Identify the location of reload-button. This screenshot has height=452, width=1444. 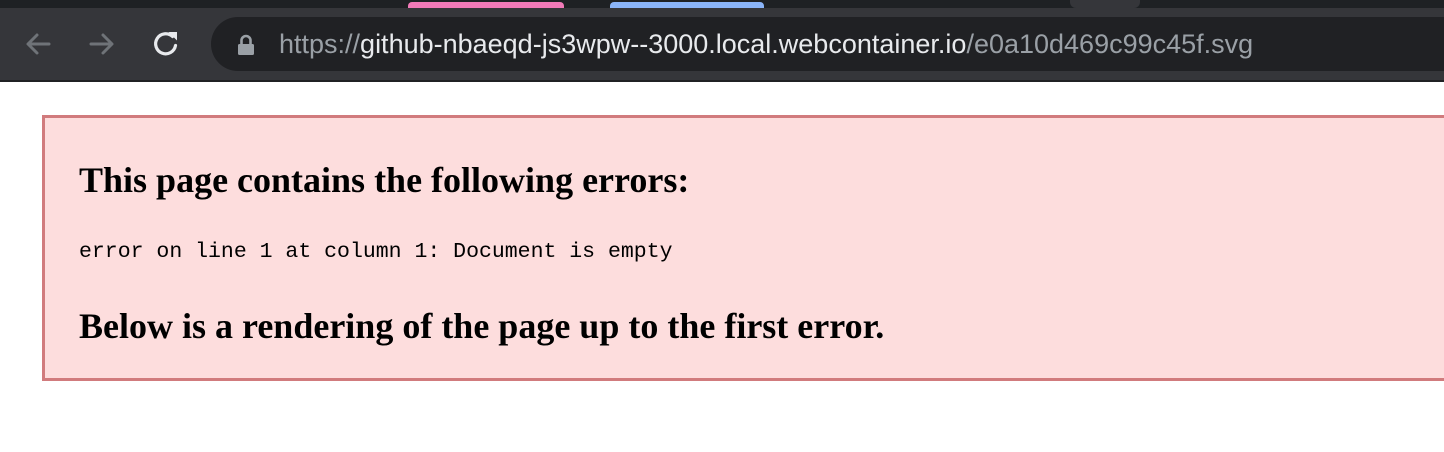
(166, 44).